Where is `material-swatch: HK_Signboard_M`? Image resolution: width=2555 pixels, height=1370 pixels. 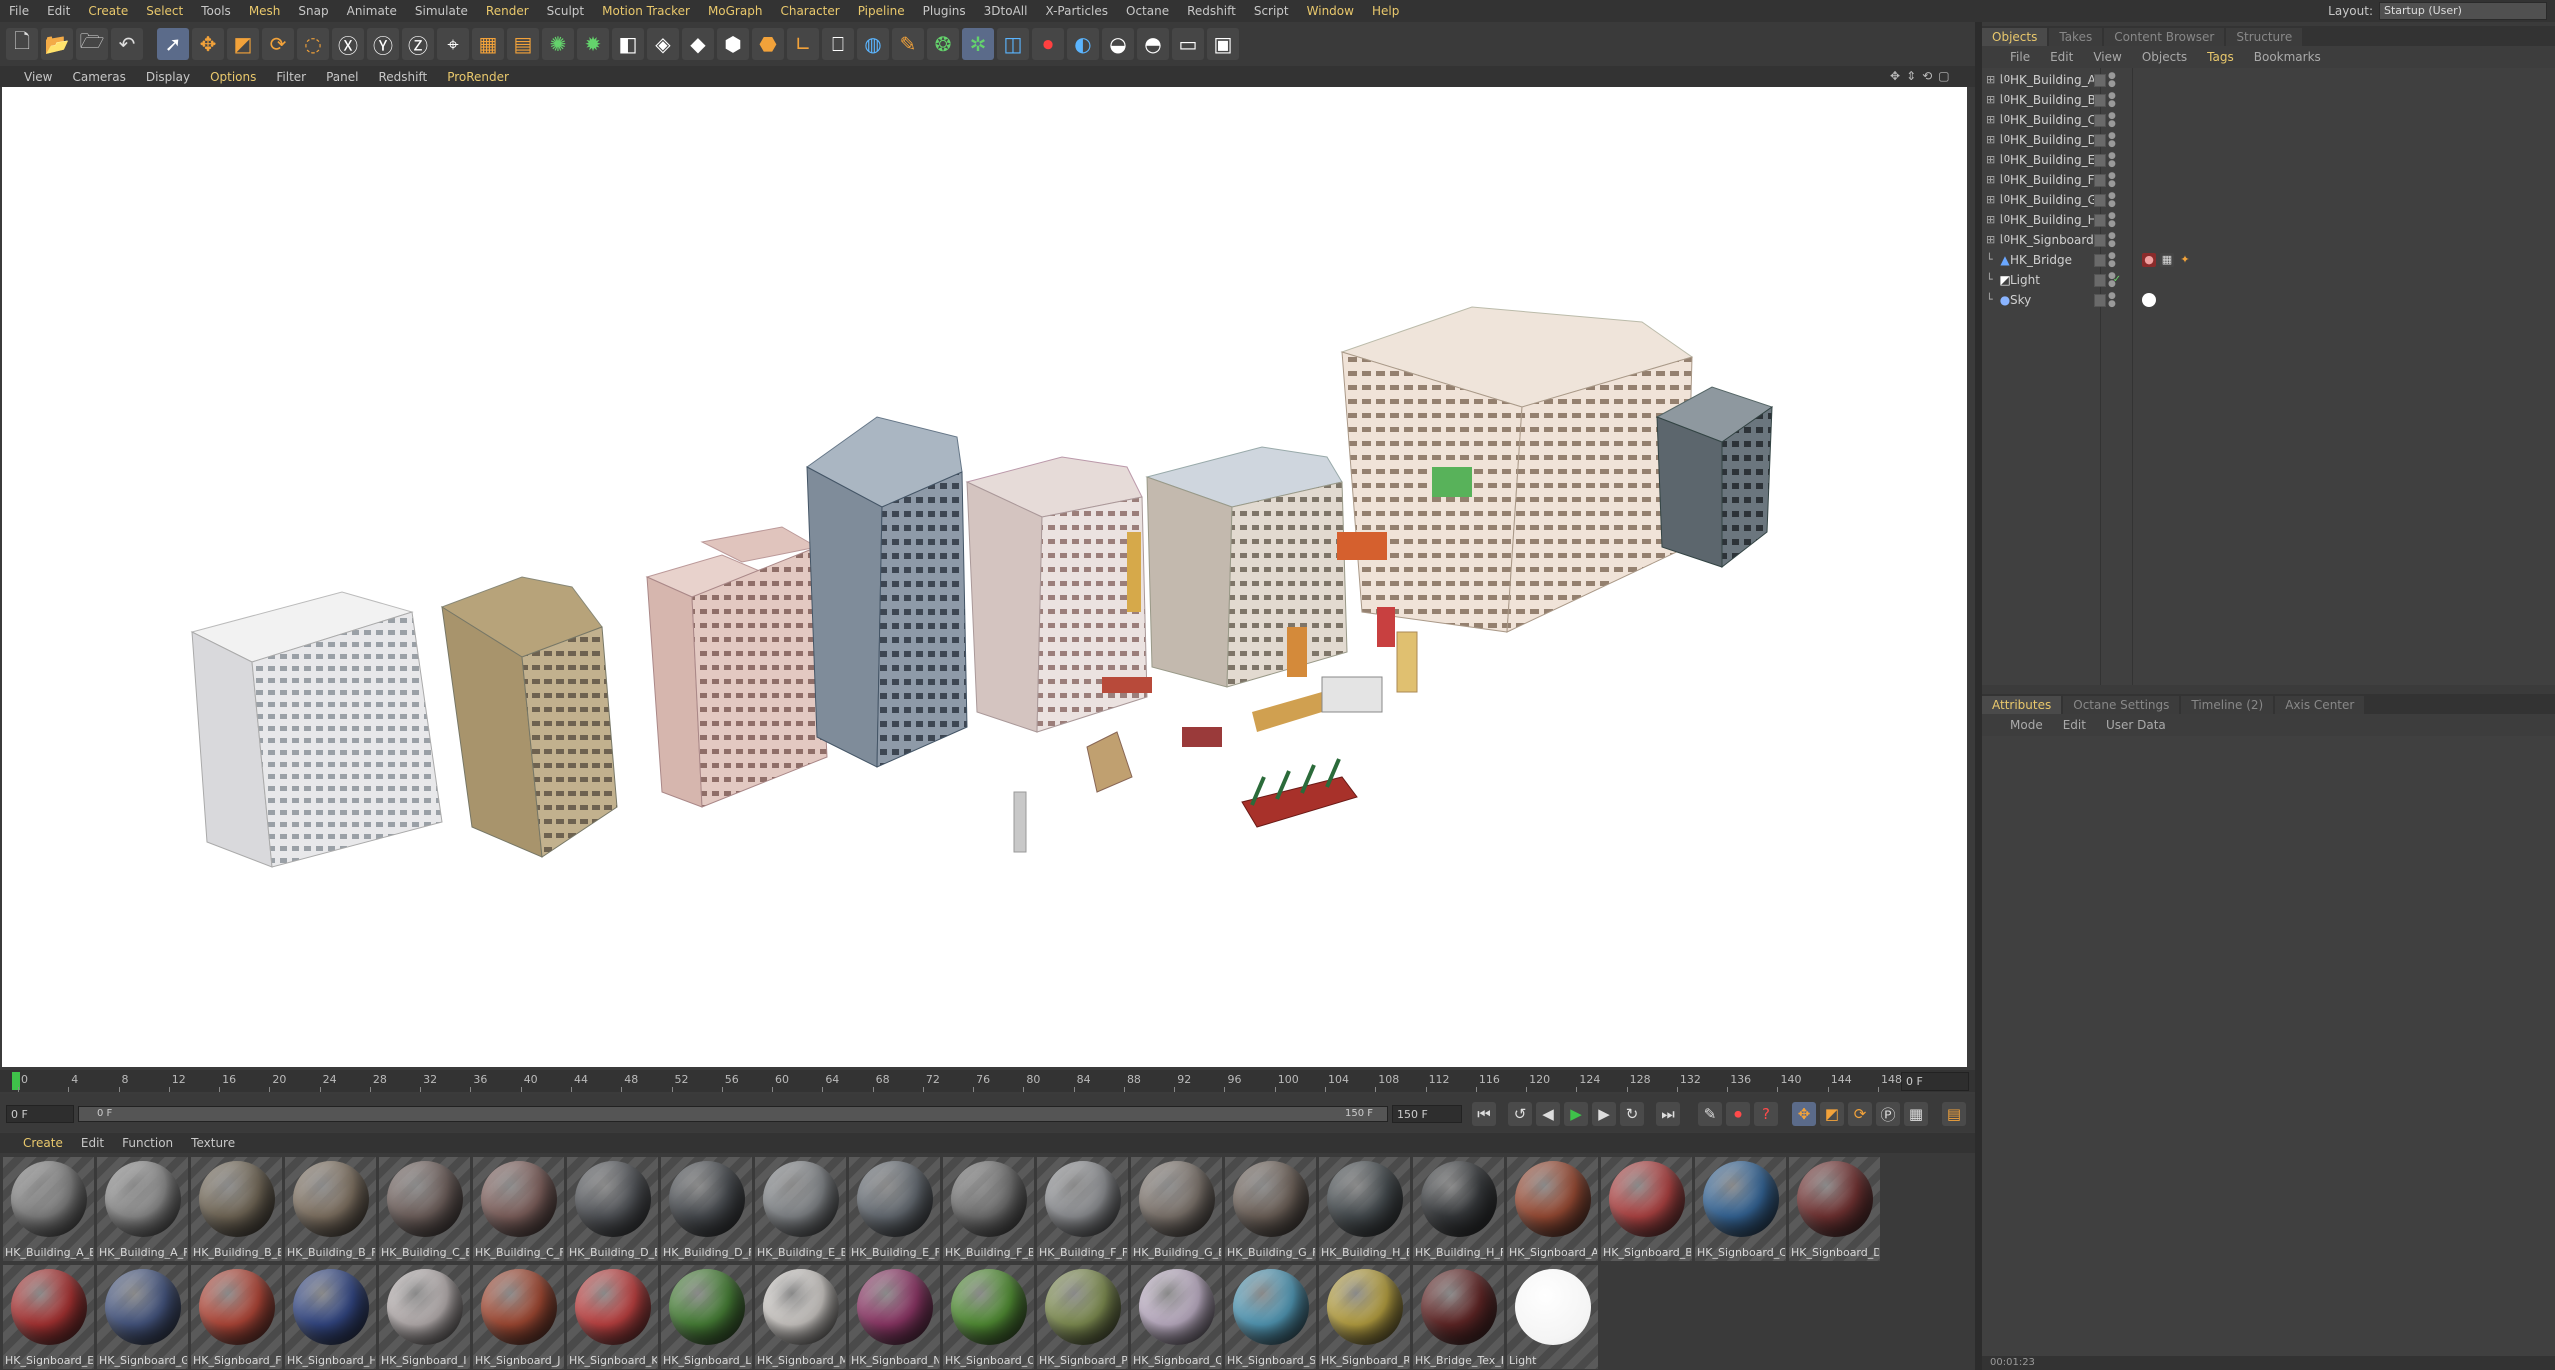 material-swatch: HK_Signboard_M is located at coordinates (800, 1317).